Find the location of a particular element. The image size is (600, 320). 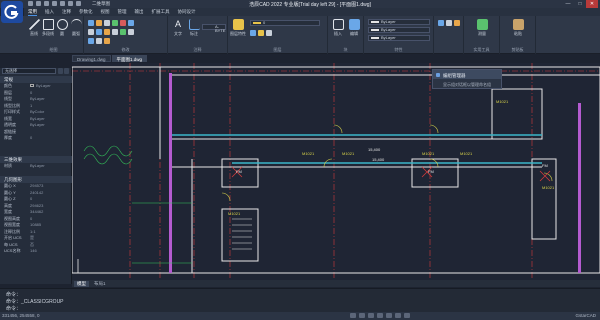

layer-freeze-icon is located at coordinates (261, 33).